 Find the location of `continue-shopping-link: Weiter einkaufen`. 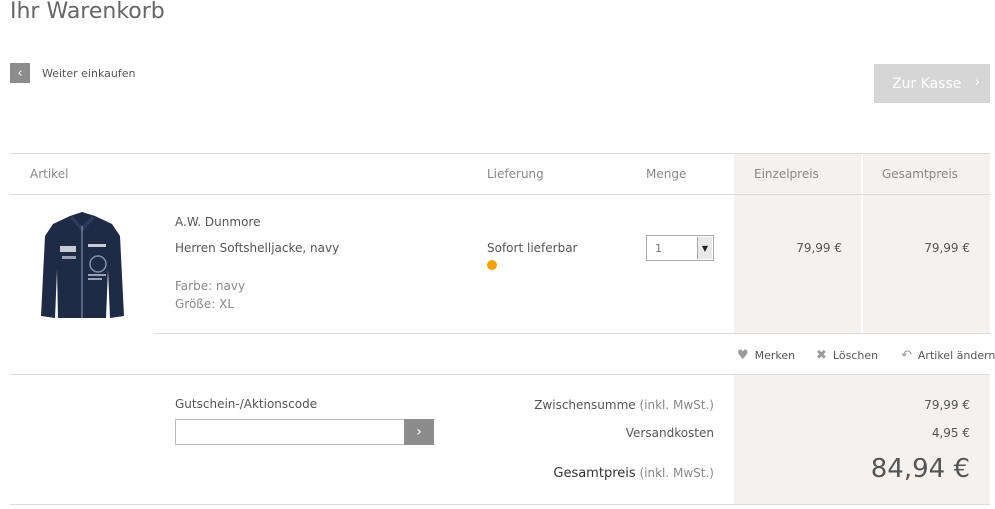

continue-shopping-link: Weiter einkaufen is located at coordinates (88, 73).